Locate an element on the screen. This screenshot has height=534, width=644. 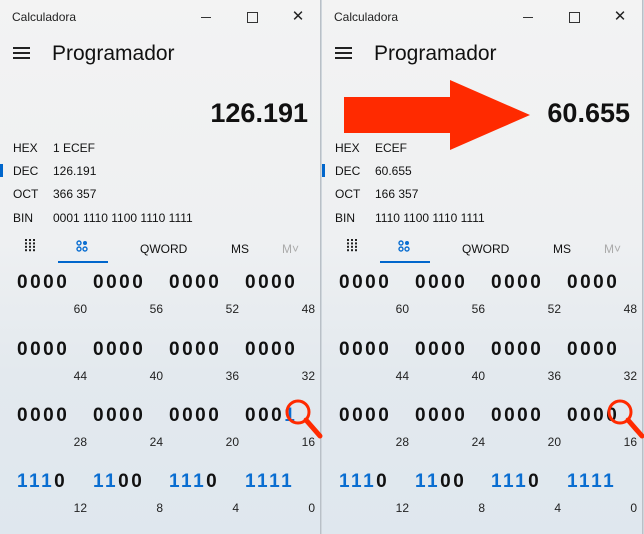
radix-row-dec: DEC 126.191 is located at coordinates (160, 171).